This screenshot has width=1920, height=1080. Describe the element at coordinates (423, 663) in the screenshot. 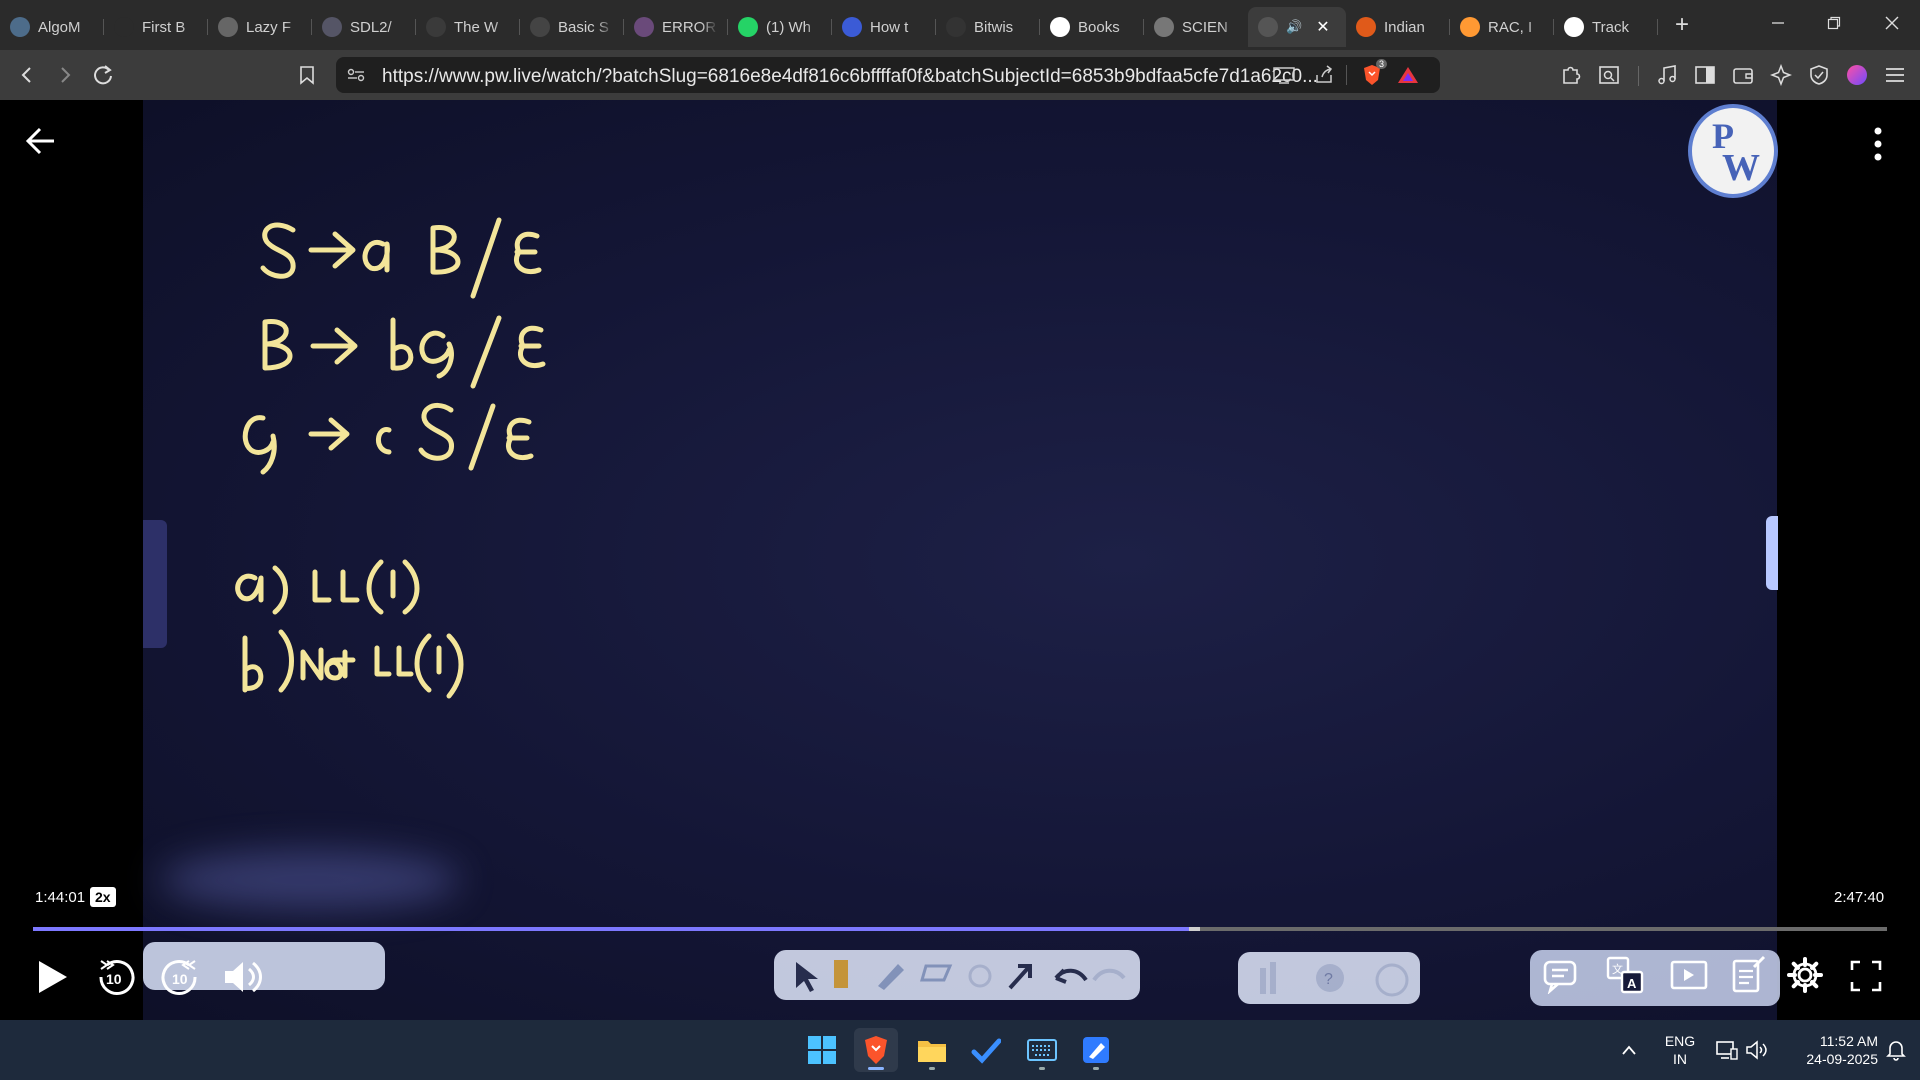

I see `chalk-paren-open-b` at that location.